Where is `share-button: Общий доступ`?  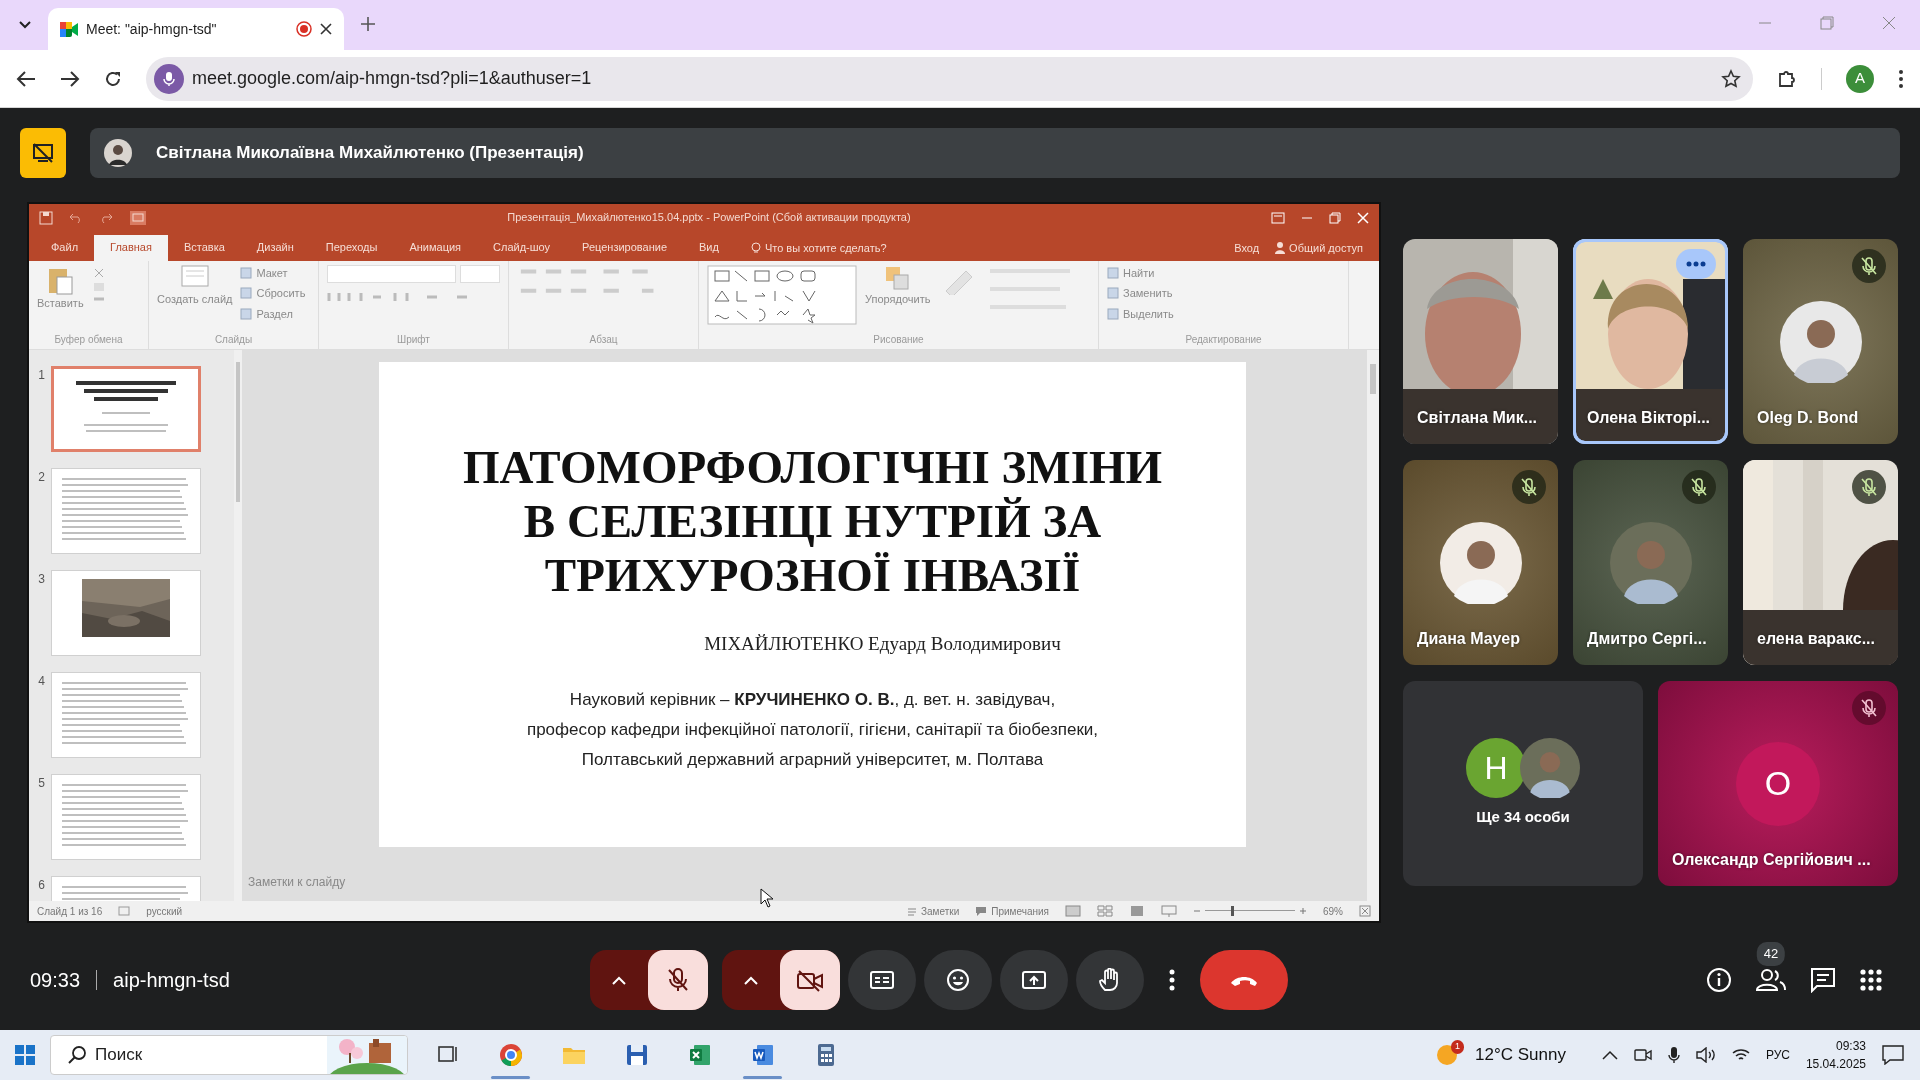
share-button: Общий доступ is located at coordinates (1326, 248).